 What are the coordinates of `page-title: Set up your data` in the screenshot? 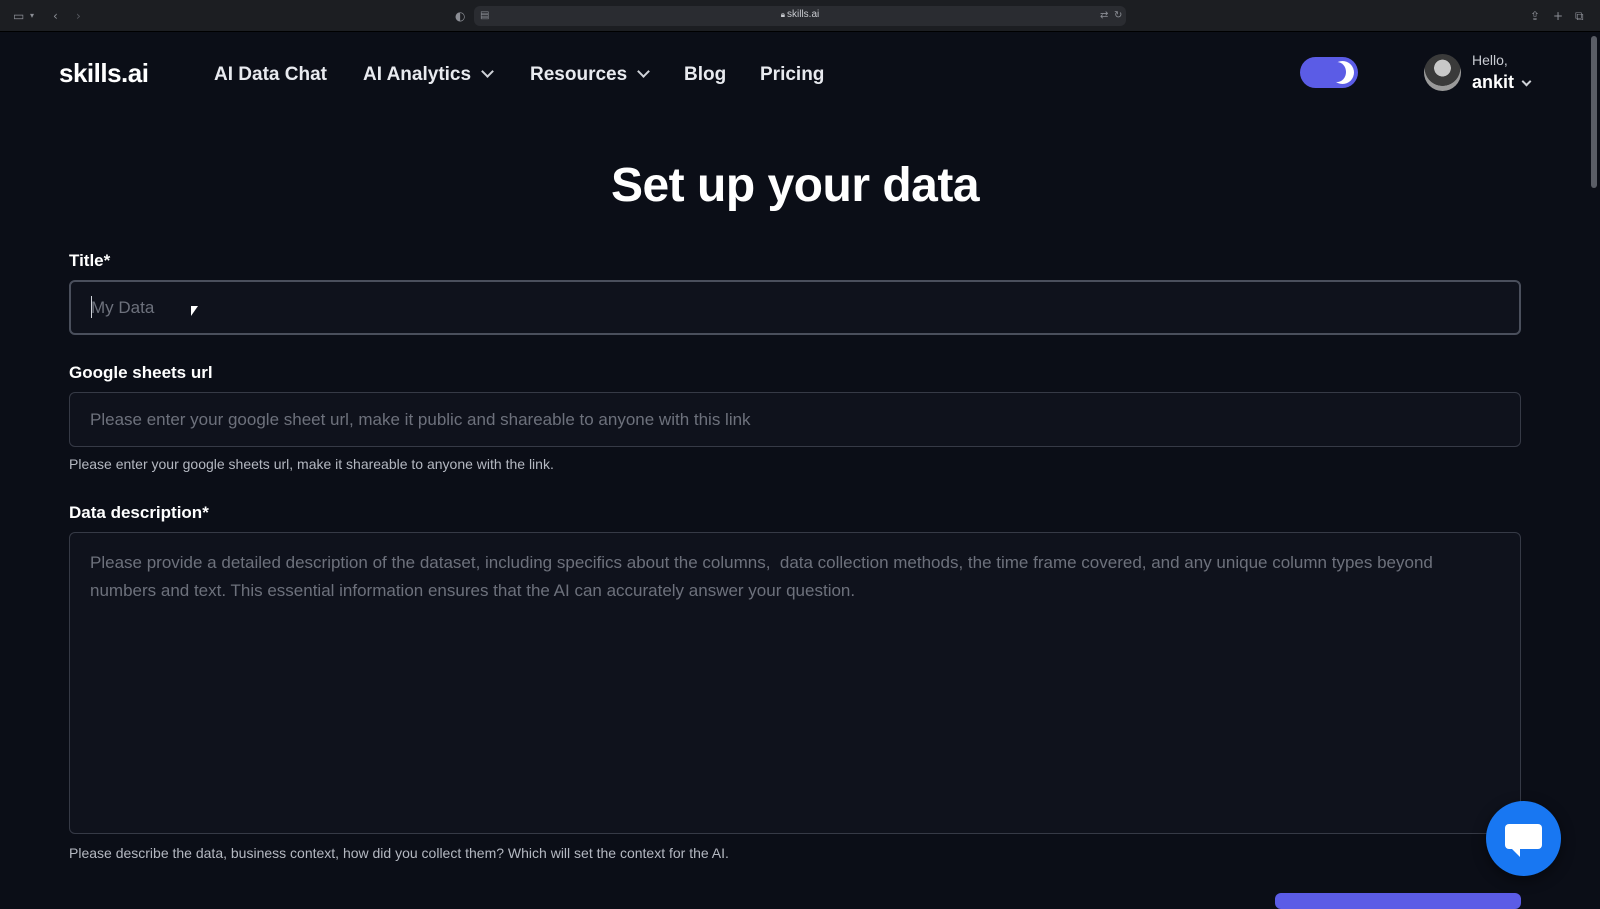 It's located at (795, 185).